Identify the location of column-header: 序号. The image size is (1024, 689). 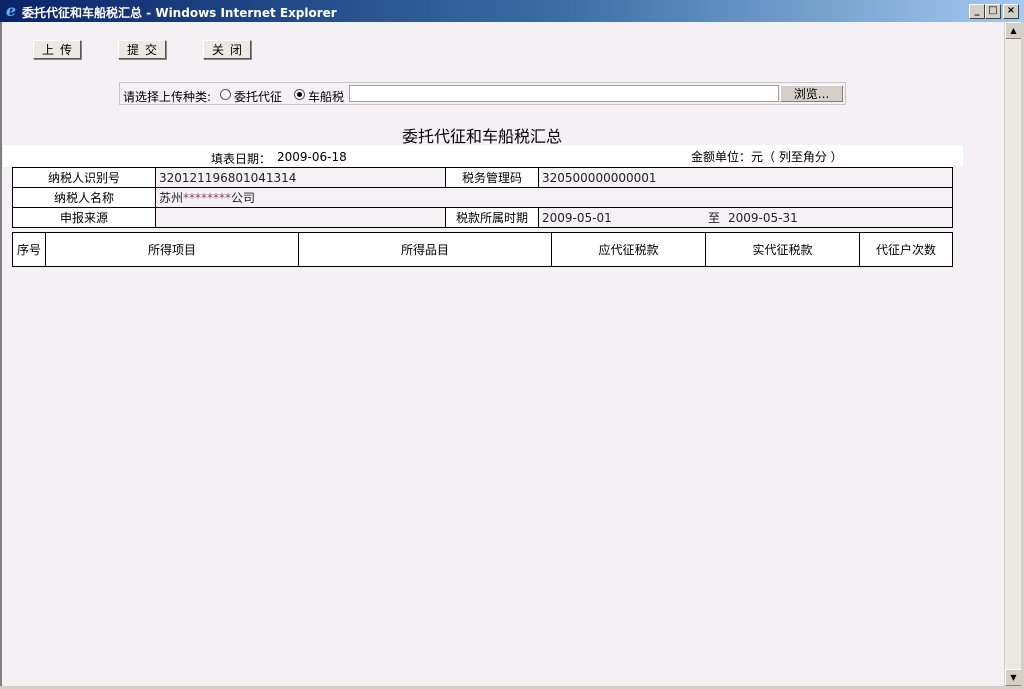
(29, 249).